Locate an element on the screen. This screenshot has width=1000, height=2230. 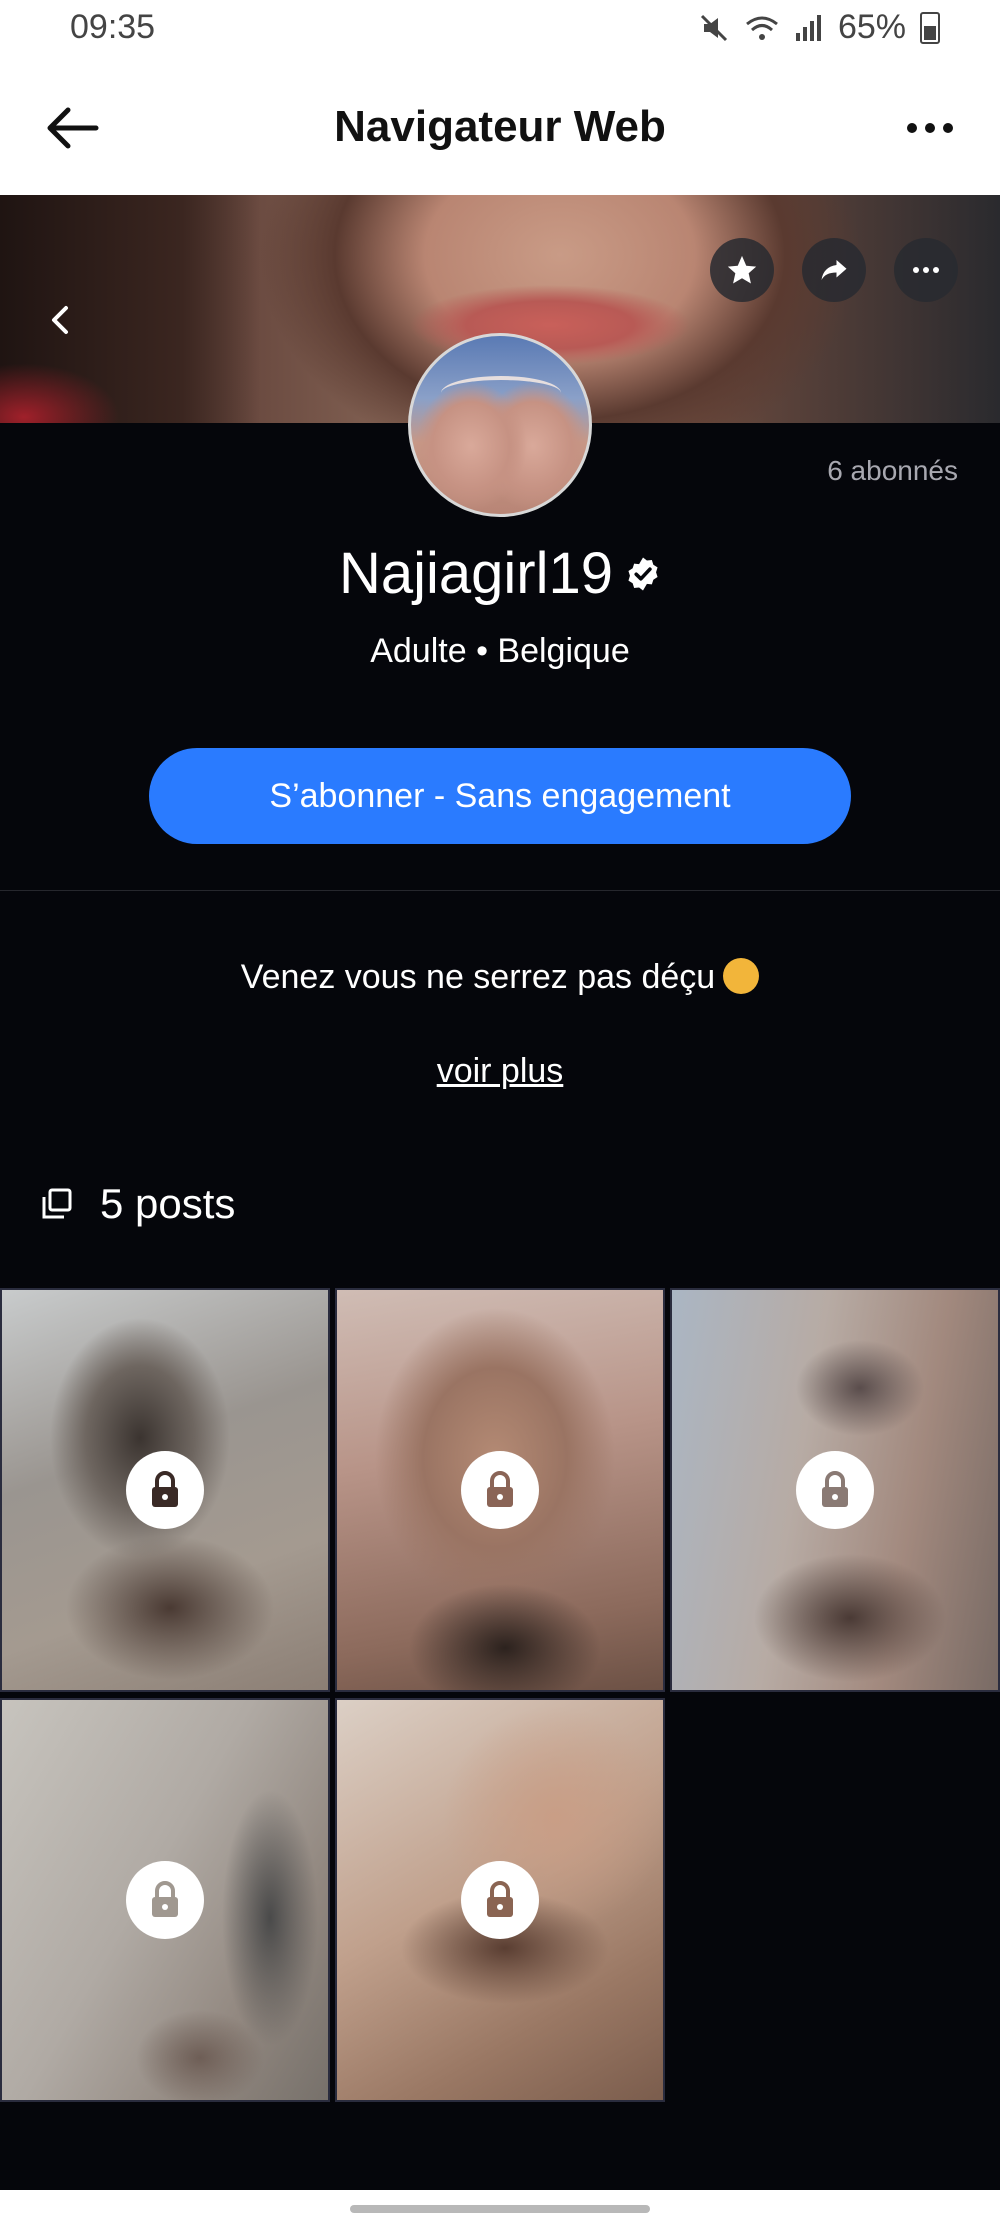
posts-stack-icon is located at coordinates (57, 1203).